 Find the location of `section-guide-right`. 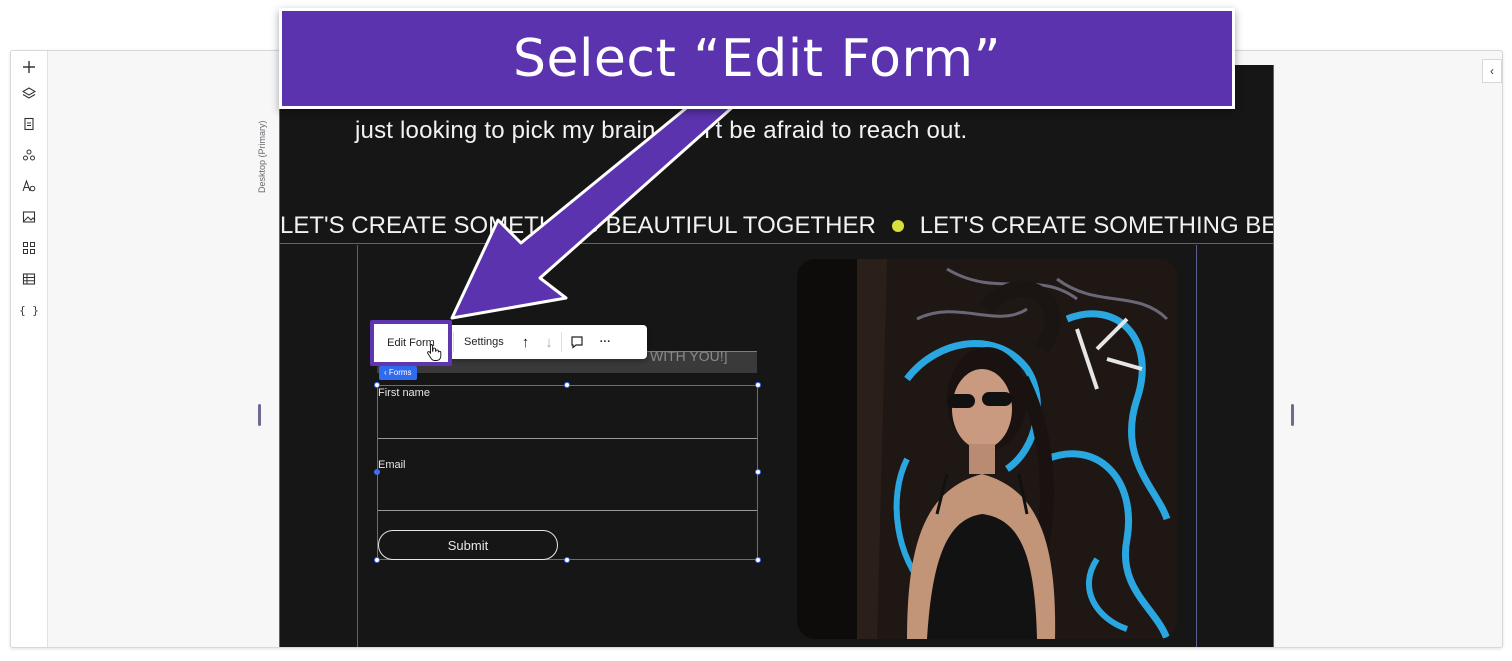

section-guide-right is located at coordinates (1196, 446).